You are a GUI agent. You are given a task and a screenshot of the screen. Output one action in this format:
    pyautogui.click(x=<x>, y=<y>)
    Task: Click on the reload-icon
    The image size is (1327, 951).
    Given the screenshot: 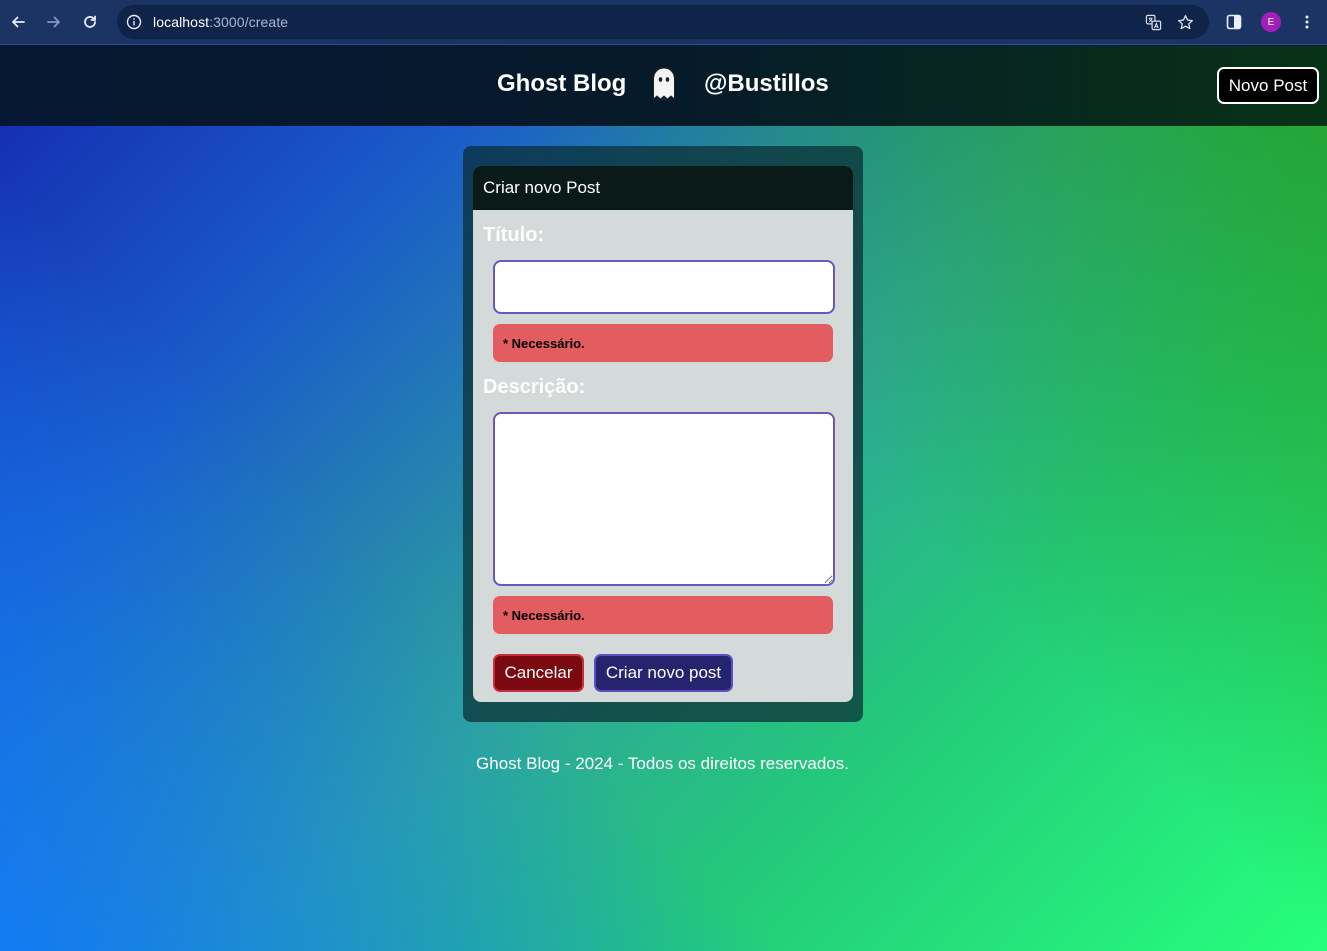 What is the action you would take?
    pyautogui.click(x=90, y=22)
    